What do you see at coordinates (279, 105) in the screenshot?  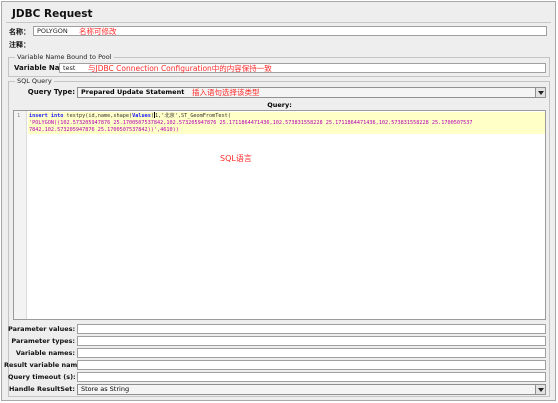 I see `query-header: Query:` at bounding box center [279, 105].